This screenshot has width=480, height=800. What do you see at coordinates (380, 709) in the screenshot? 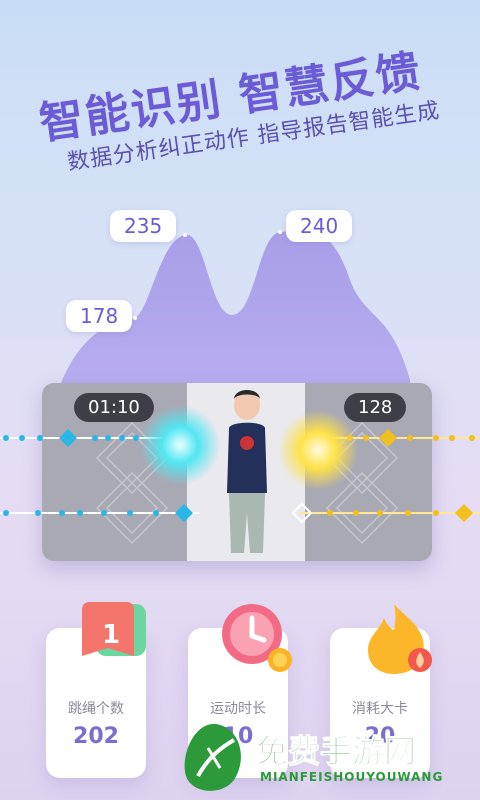
I see `stat-label: 消耗大卡` at bounding box center [380, 709].